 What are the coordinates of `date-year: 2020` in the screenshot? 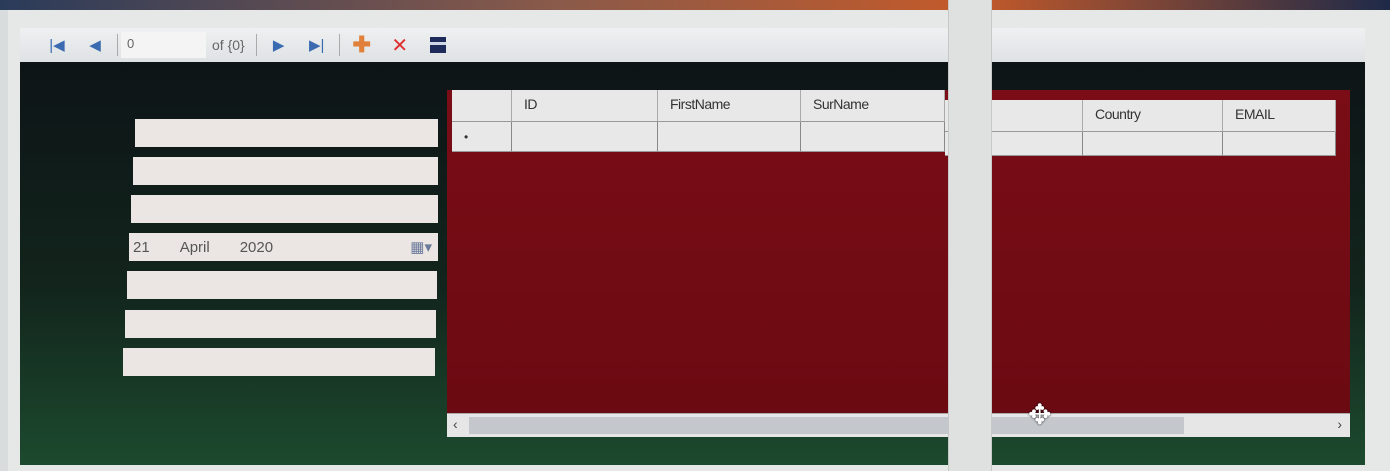 It's located at (256, 247).